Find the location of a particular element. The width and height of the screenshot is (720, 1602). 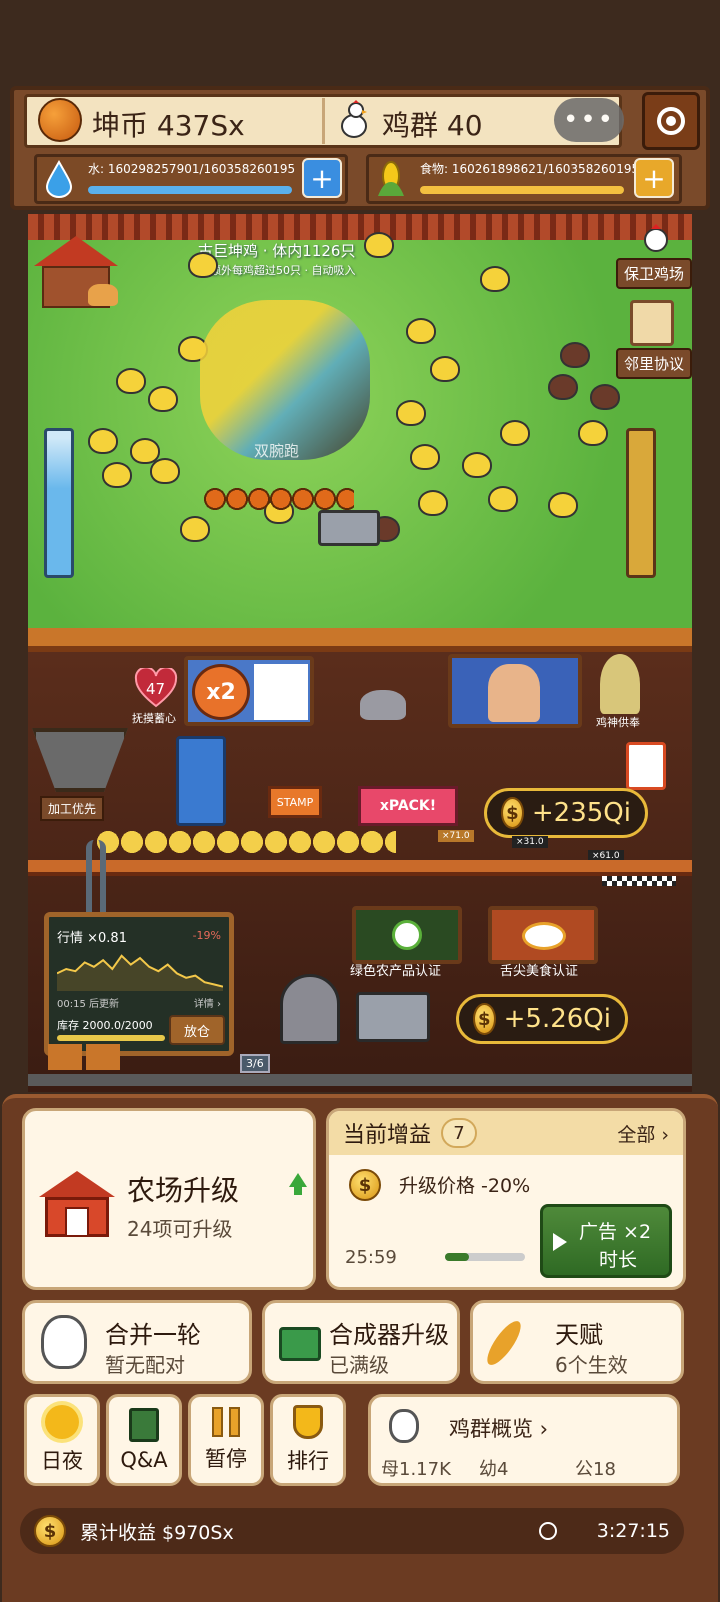

multiplier-tag: ×71.0 is located at coordinates (456, 836).